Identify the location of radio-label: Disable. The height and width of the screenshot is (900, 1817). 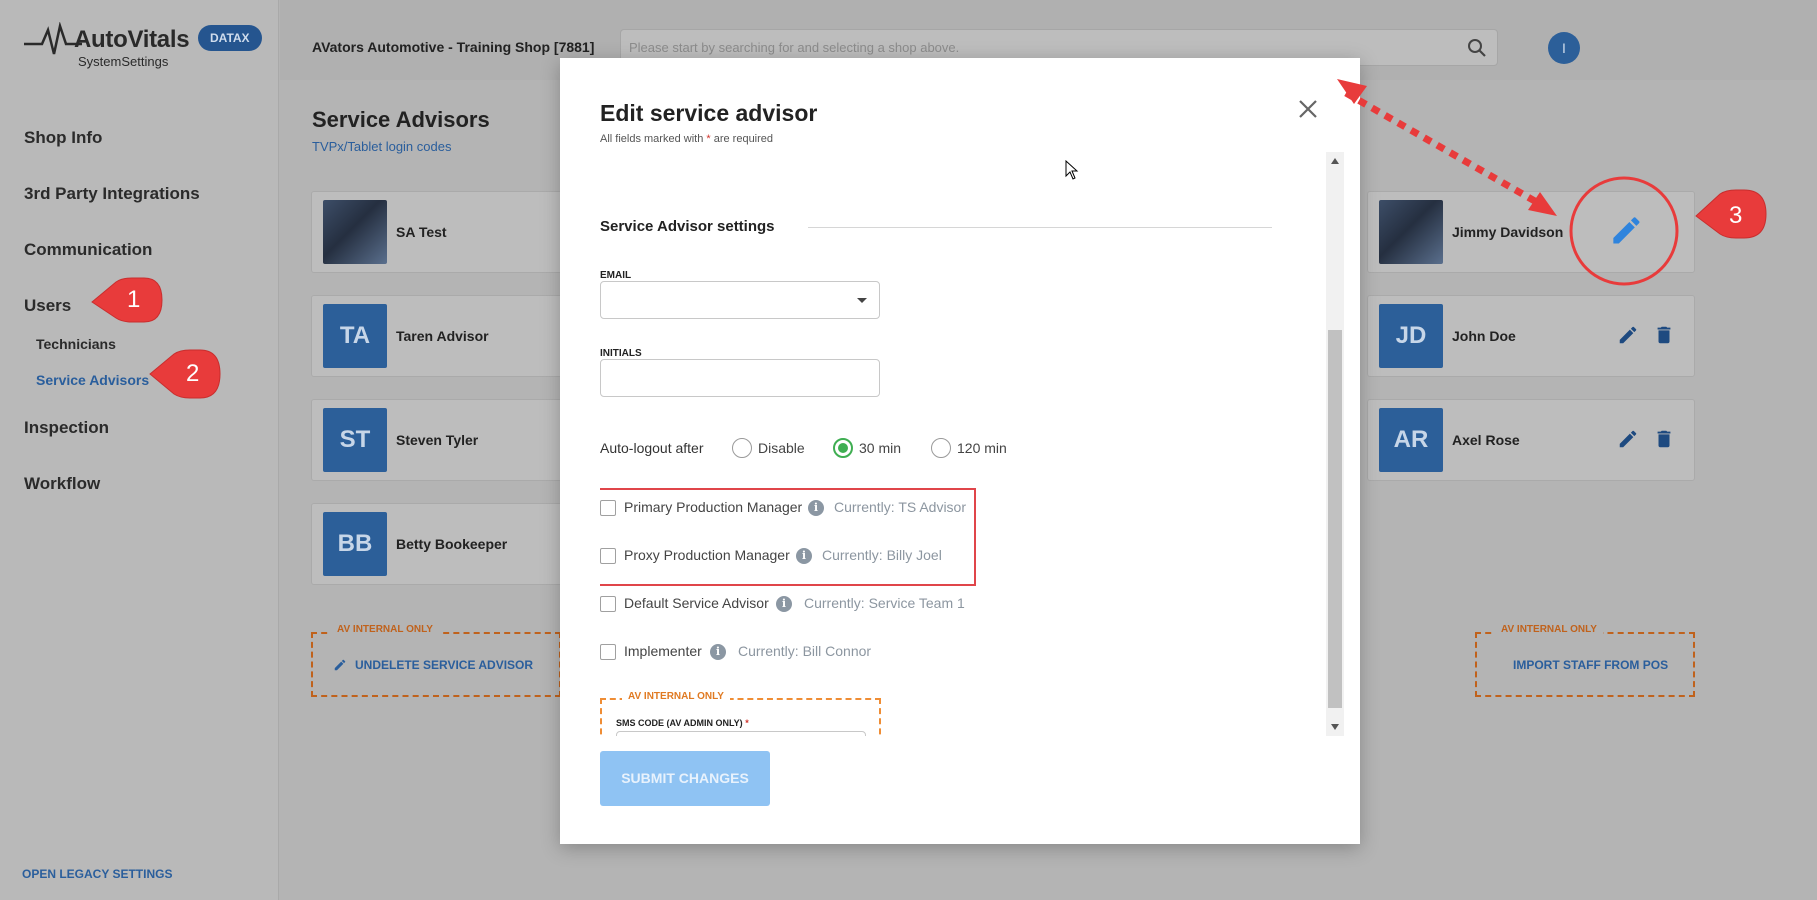
(781, 448).